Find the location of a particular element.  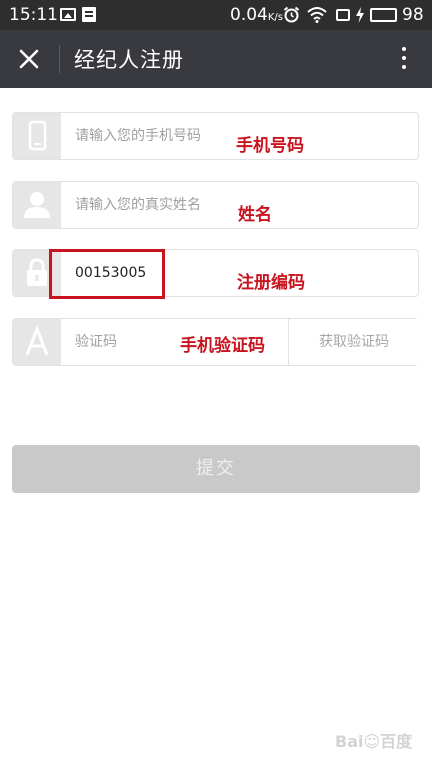

charging-icon is located at coordinates (360, 15).